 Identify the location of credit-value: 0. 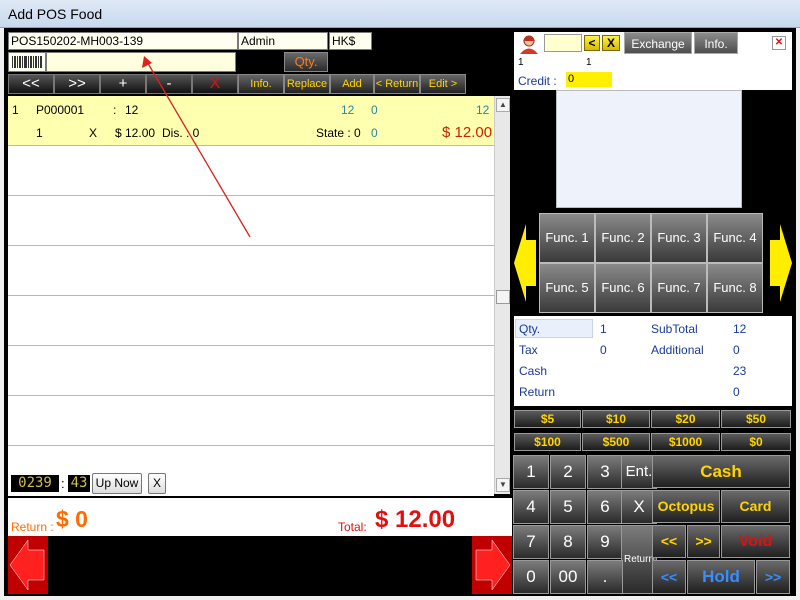
(589, 79).